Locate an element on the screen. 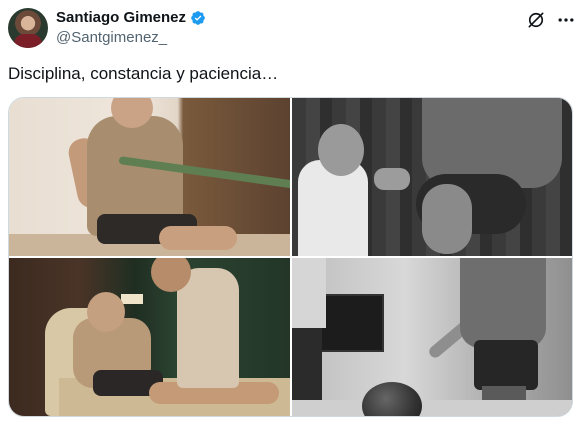 This screenshot has width=586, height=431. left-person-shirt is located at coordinates (309, 293).